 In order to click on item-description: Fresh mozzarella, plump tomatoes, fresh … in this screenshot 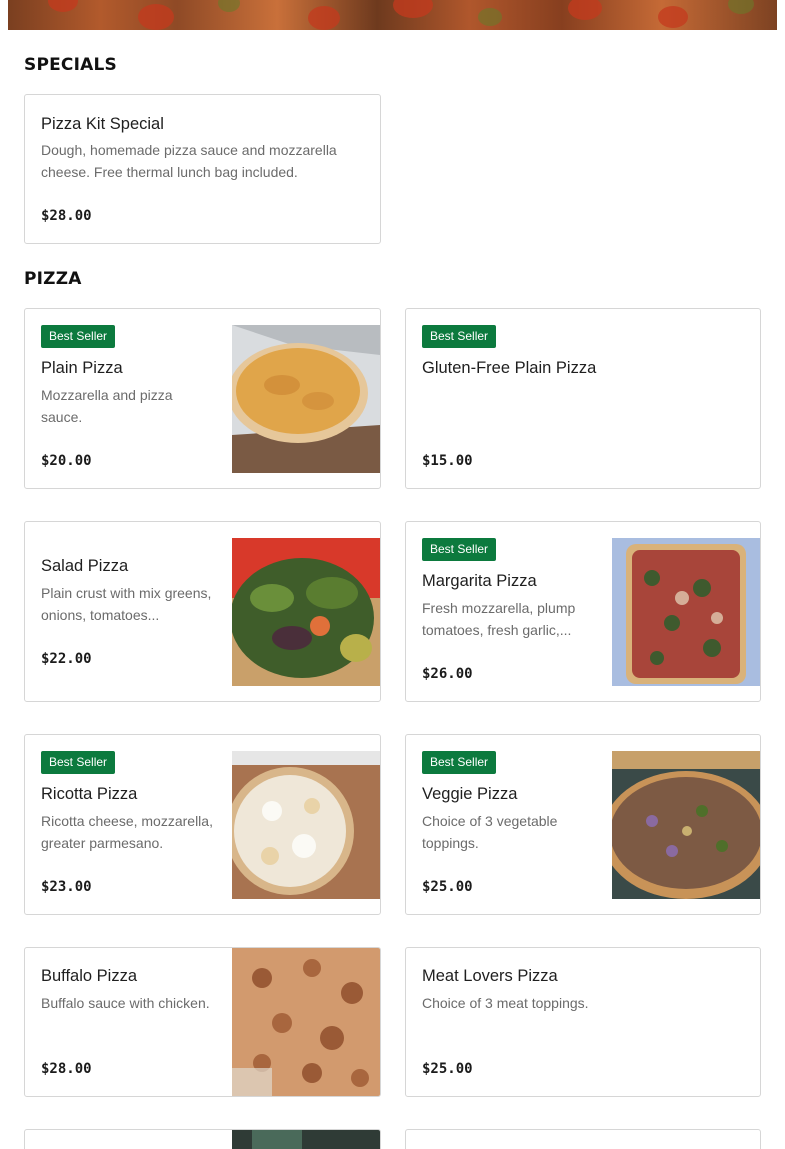, I will do `click(499, 619)`.